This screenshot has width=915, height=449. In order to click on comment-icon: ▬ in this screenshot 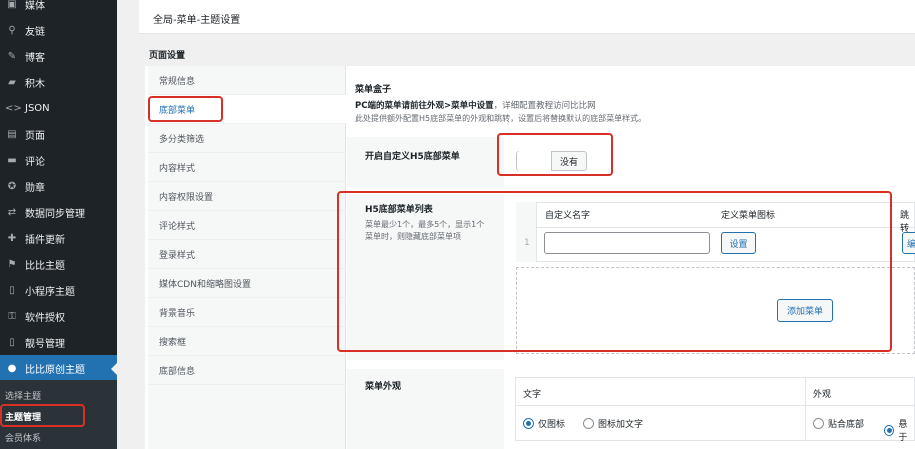, I will do `click(12, 160)`.